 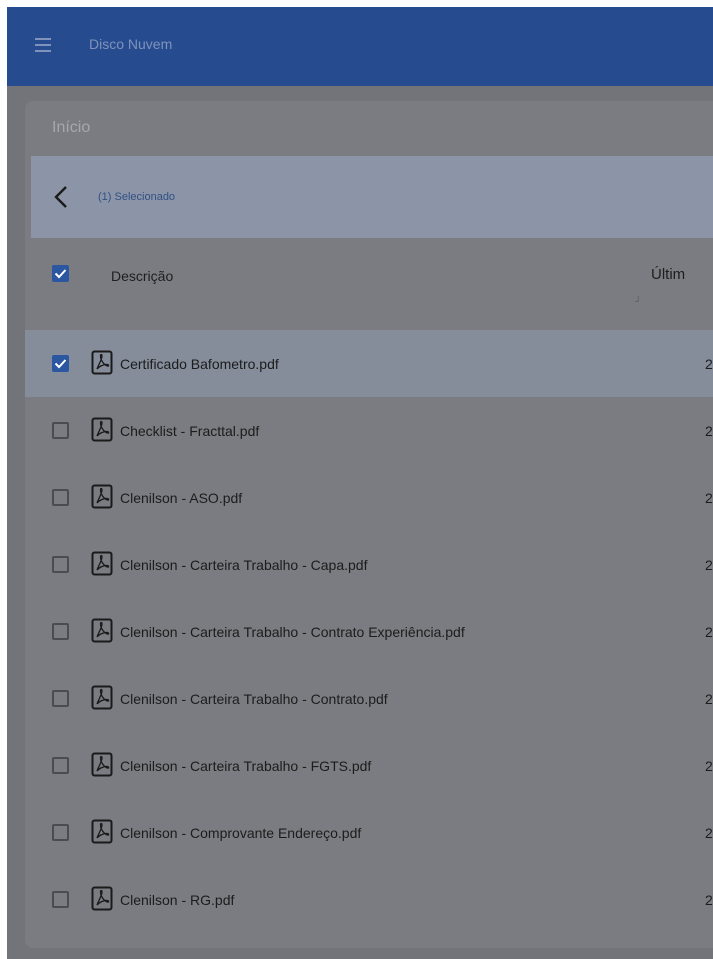 What do you see at coordinates (71, 128) in the screenshot?
I see `breadcrumb: Início` at bounding box center [71, 128].